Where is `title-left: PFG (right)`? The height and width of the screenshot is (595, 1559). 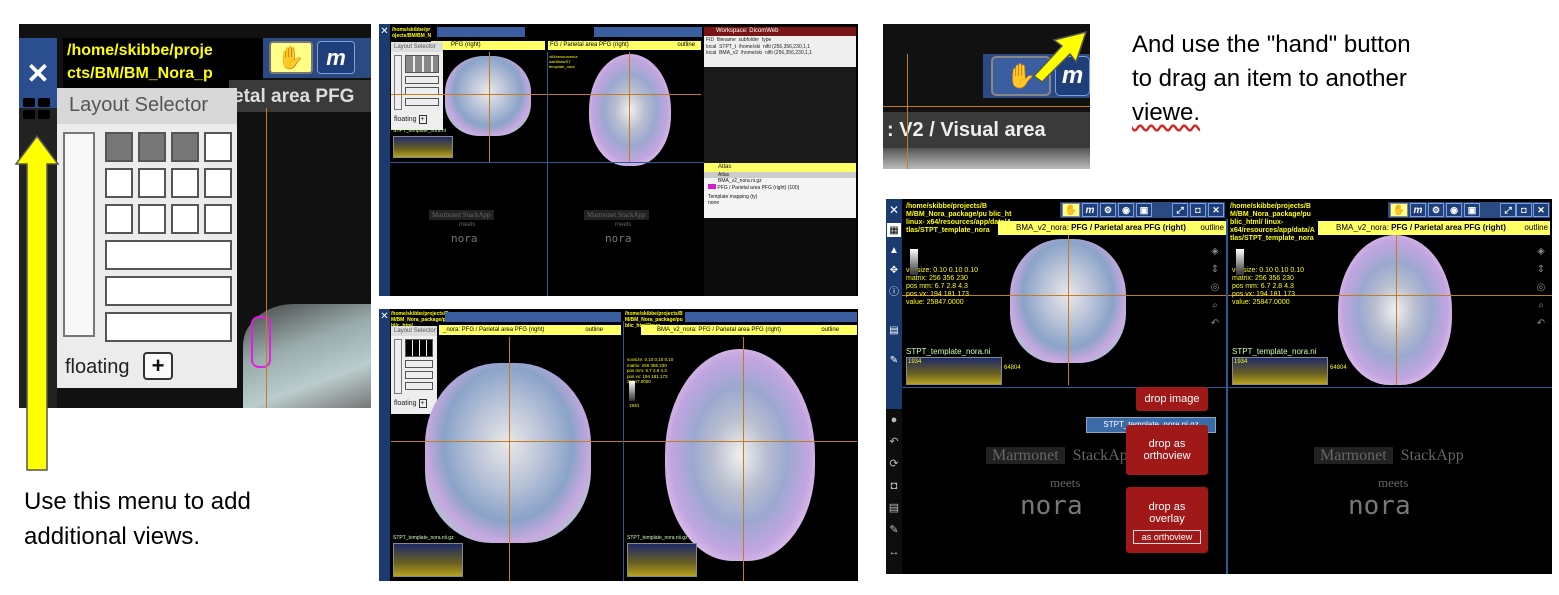 title-left: PFG (right) is located at coordinates (466, 45).